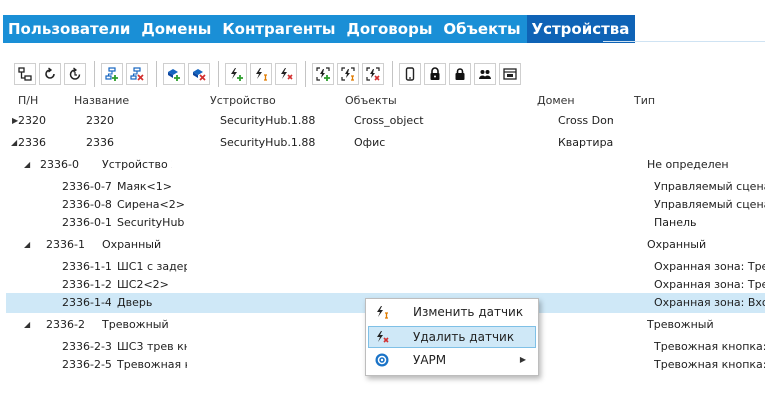 This screenshot has width=765, height=416. Describe the element at coordinates (100, 120) in the screenshot. I see `cell-name: 2320` at that location.